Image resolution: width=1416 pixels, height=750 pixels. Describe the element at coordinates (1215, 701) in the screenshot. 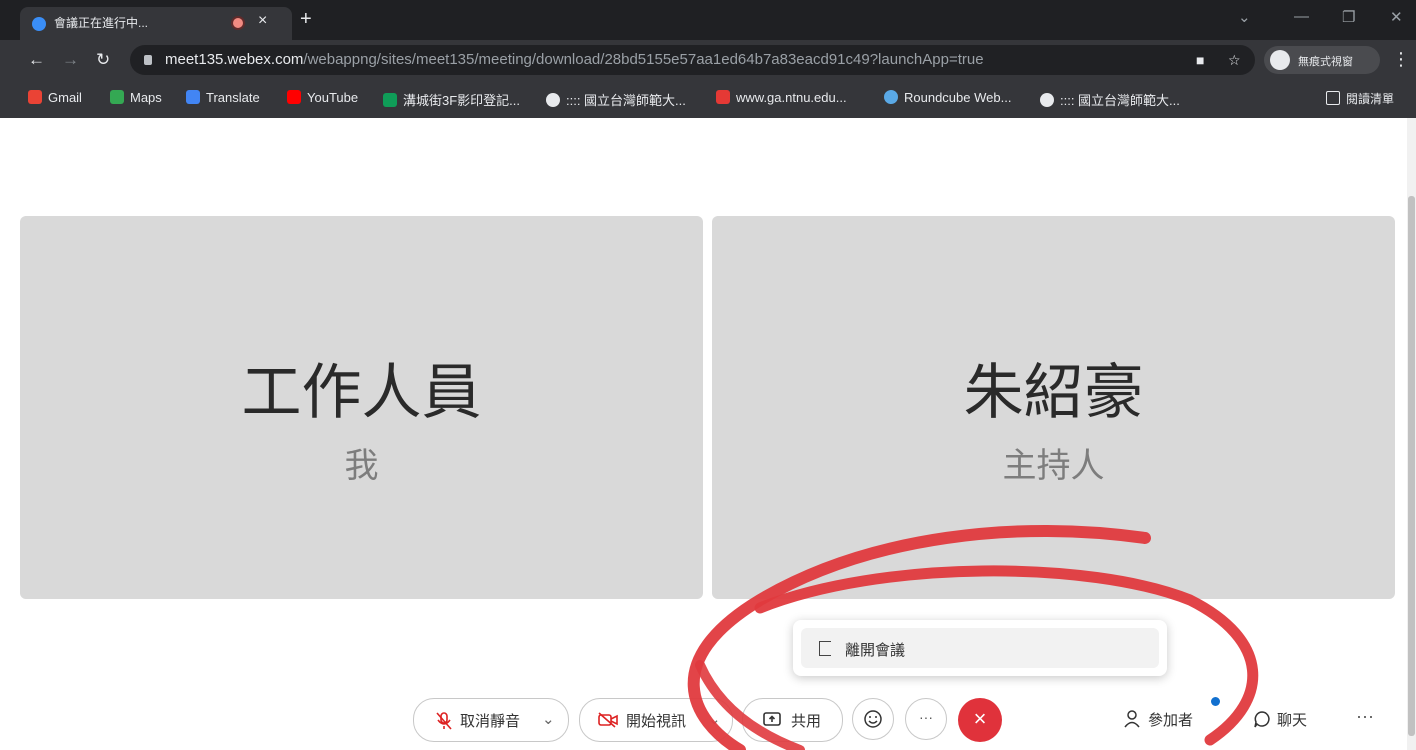

I see `notification-dot` at that location.